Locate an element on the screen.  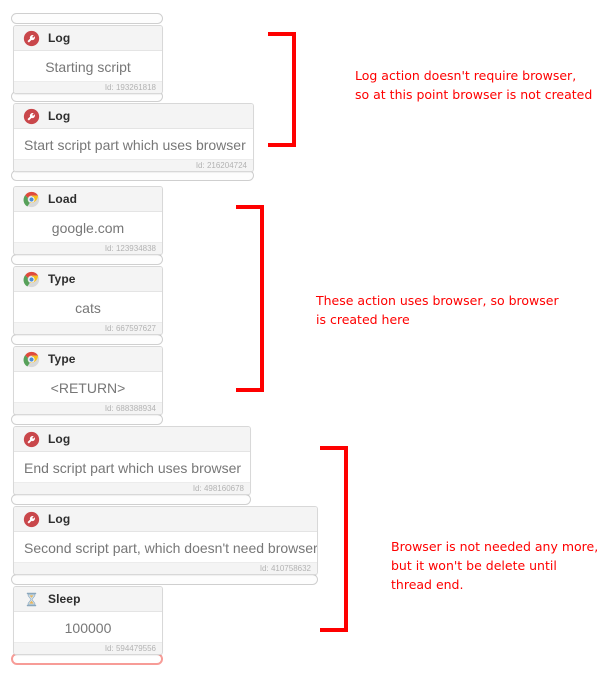
action-card: Type <RETURN> Id: 688388934 is located at coordinates (88, 380).